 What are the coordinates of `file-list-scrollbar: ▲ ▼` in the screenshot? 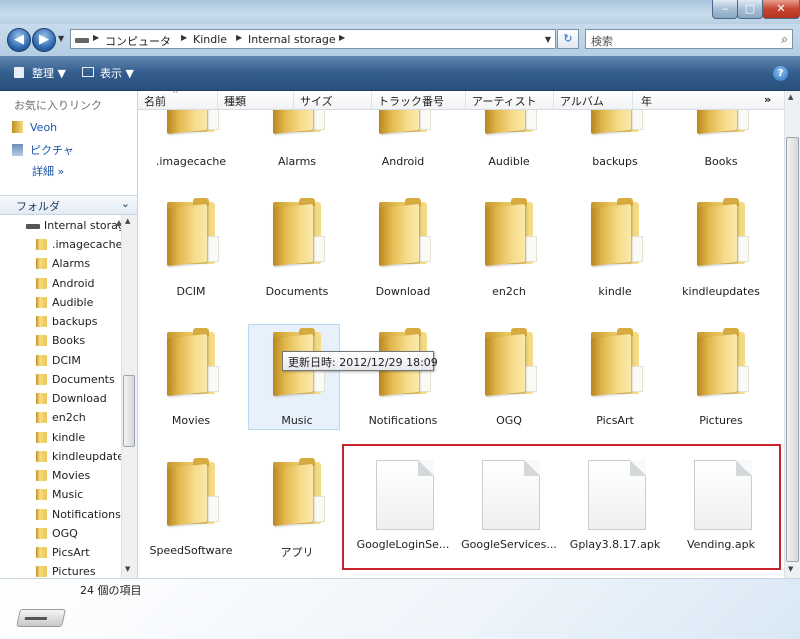 It's located at (792, 334).